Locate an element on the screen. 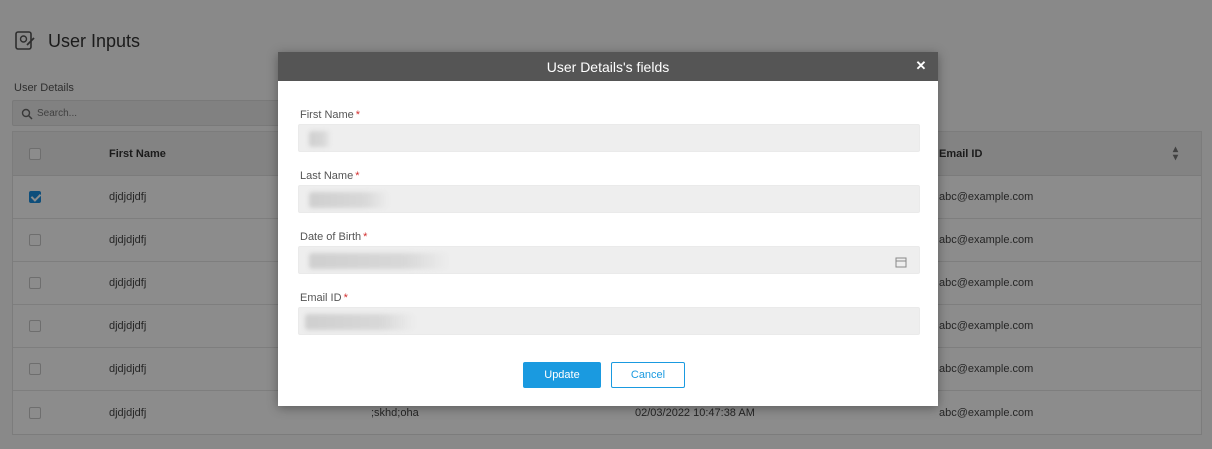 This screenshot has height=449, width=1212. date-of-birth-field is located at coordinates (609, 260).